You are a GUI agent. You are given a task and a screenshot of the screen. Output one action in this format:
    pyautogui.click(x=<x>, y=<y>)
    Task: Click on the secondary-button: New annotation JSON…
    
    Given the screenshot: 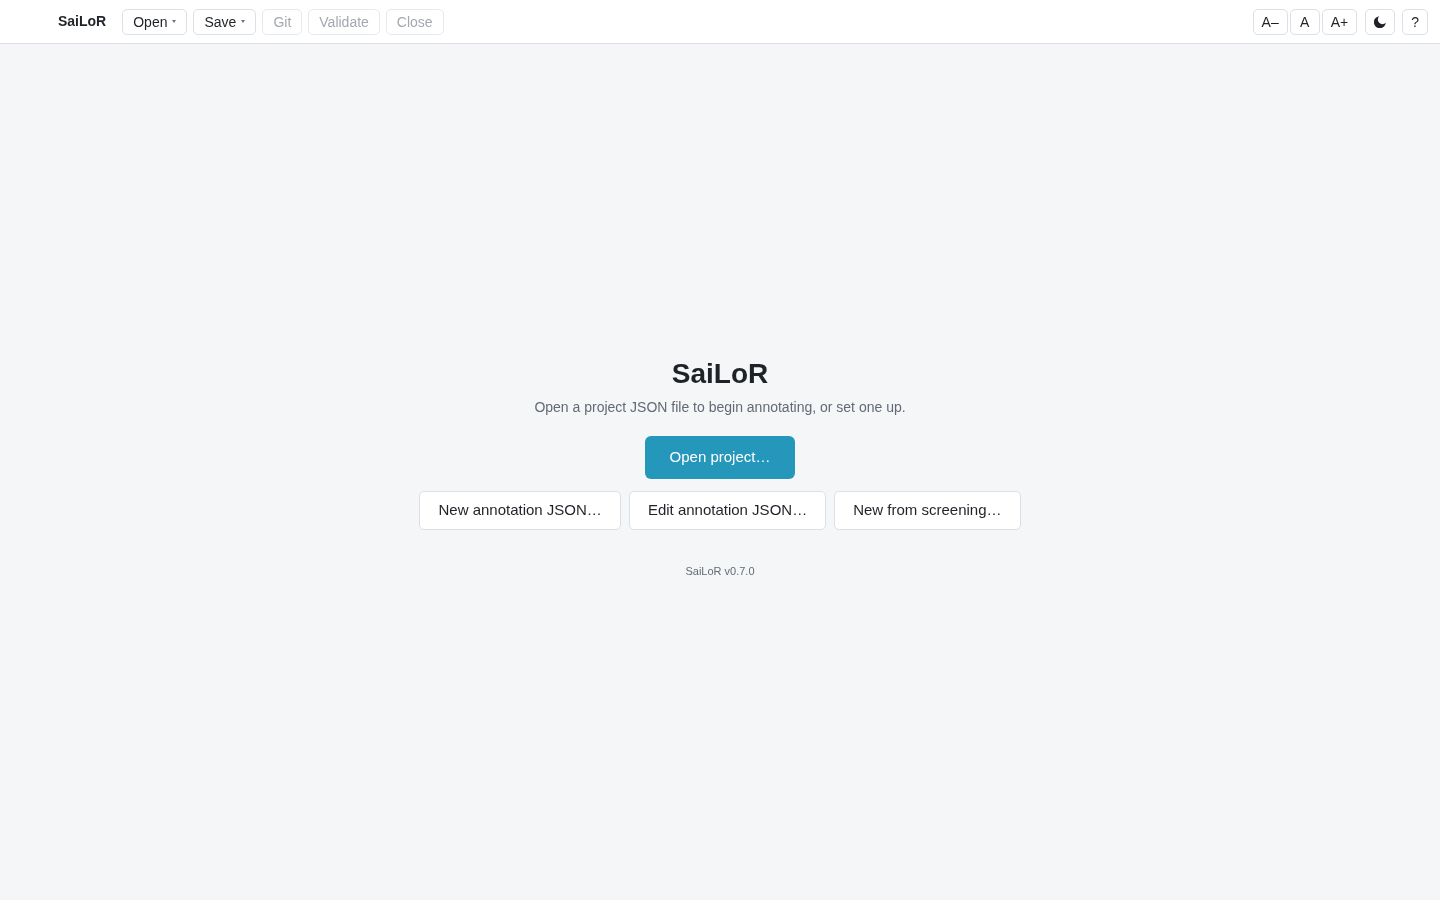 What is the action you would take?
    pyautogui.click(x=520, y=510)
    